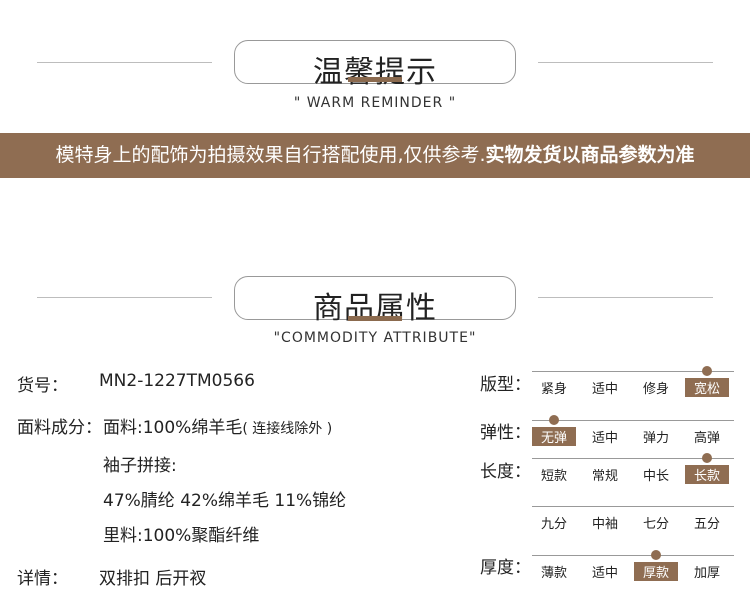  I want to click on fit-label: 版型：, so click(505, 385).